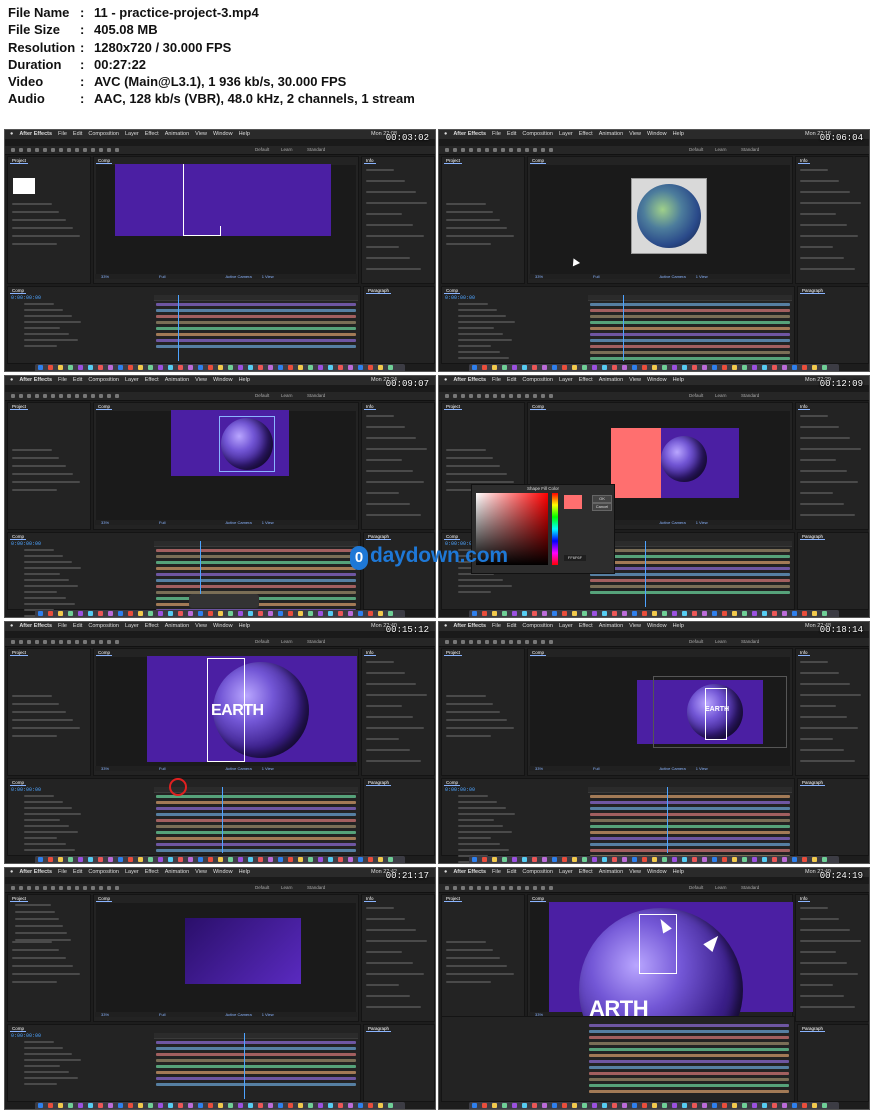 The width and height of the screenshot is (875, 1115). I want to click on workspace-tab: Standard, so click(316, 396).